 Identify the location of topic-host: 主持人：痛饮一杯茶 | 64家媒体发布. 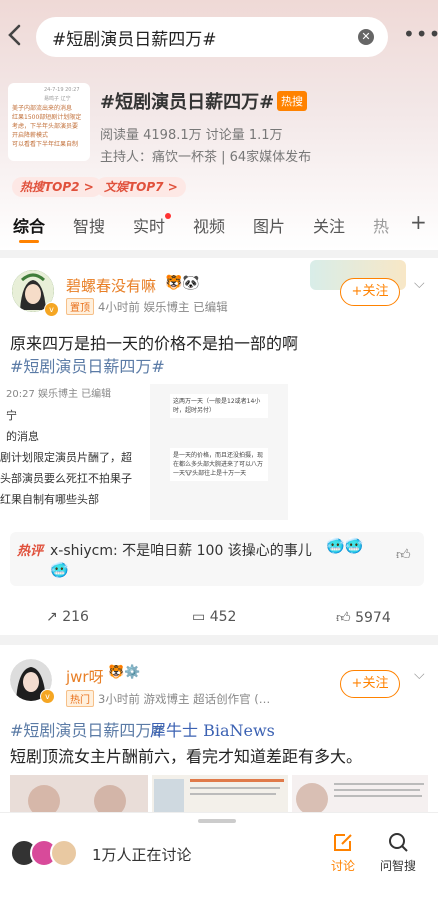
(205, 155).